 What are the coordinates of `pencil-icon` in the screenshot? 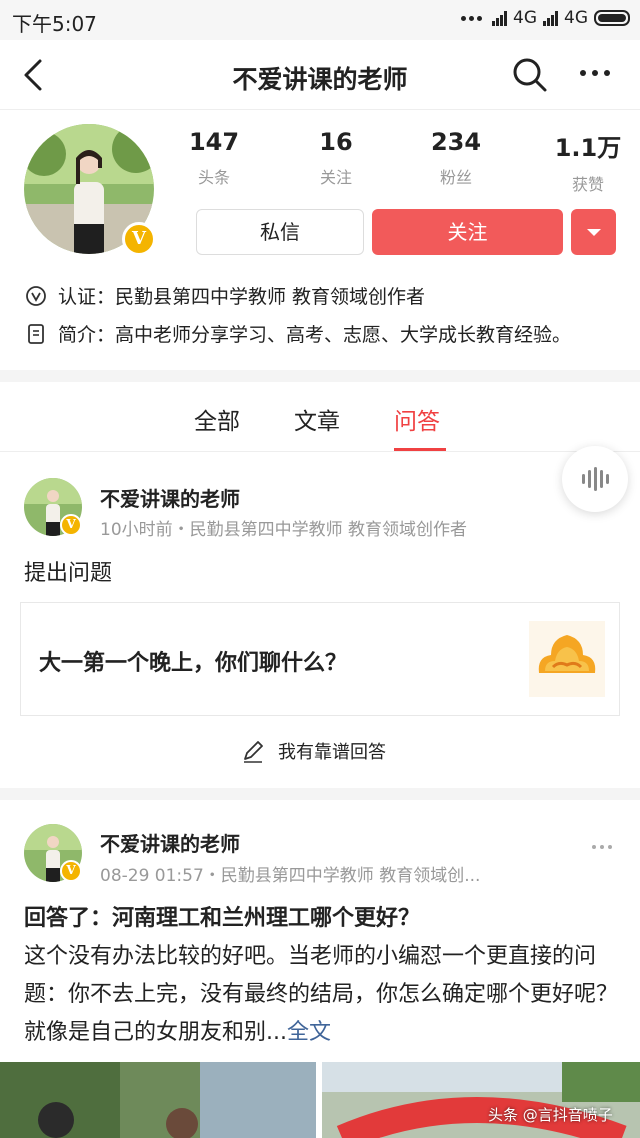 It's located at (253, 752).